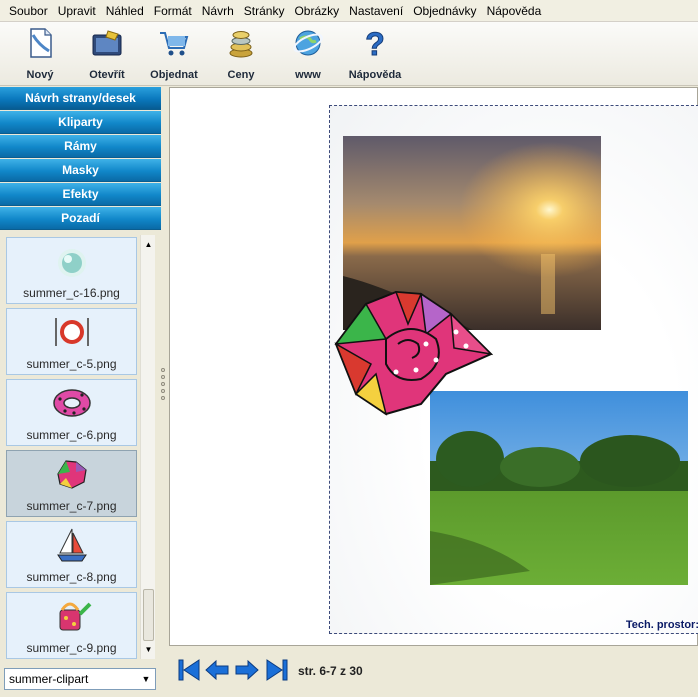 The width and height of the screenshot is (698, 697). I want to click on clipart-filename: summer_c-8.png, so click(71, 577).